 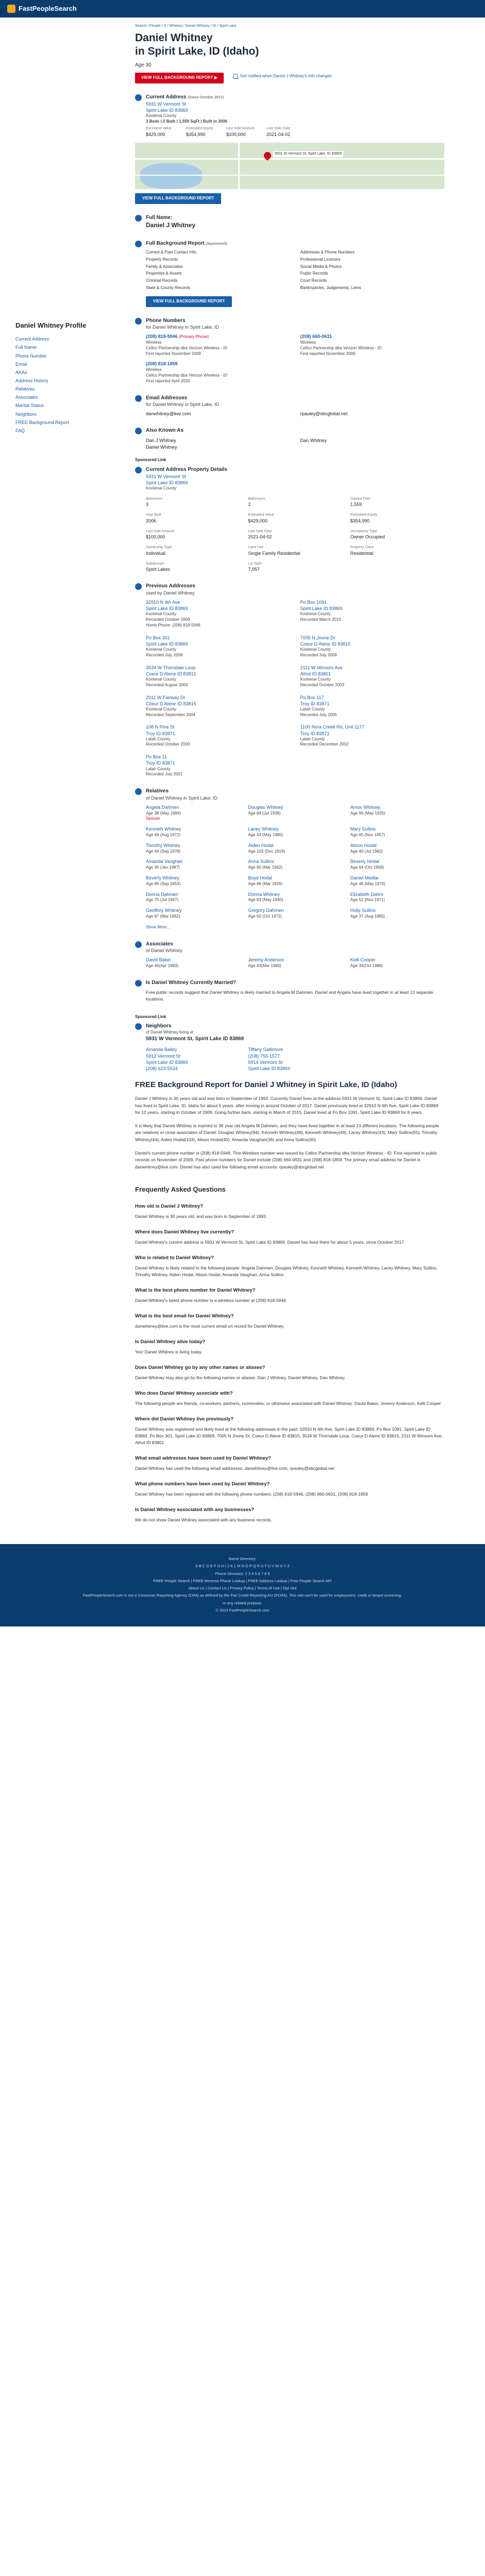 I want to click on relative-name: Aiden Hodal, so click(x=260, y=845).